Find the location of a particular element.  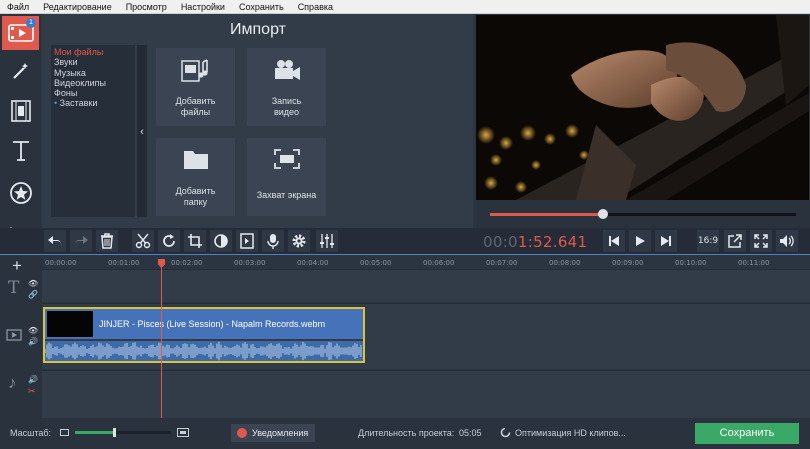

rotate-icon is located at coordinates (169, 240).